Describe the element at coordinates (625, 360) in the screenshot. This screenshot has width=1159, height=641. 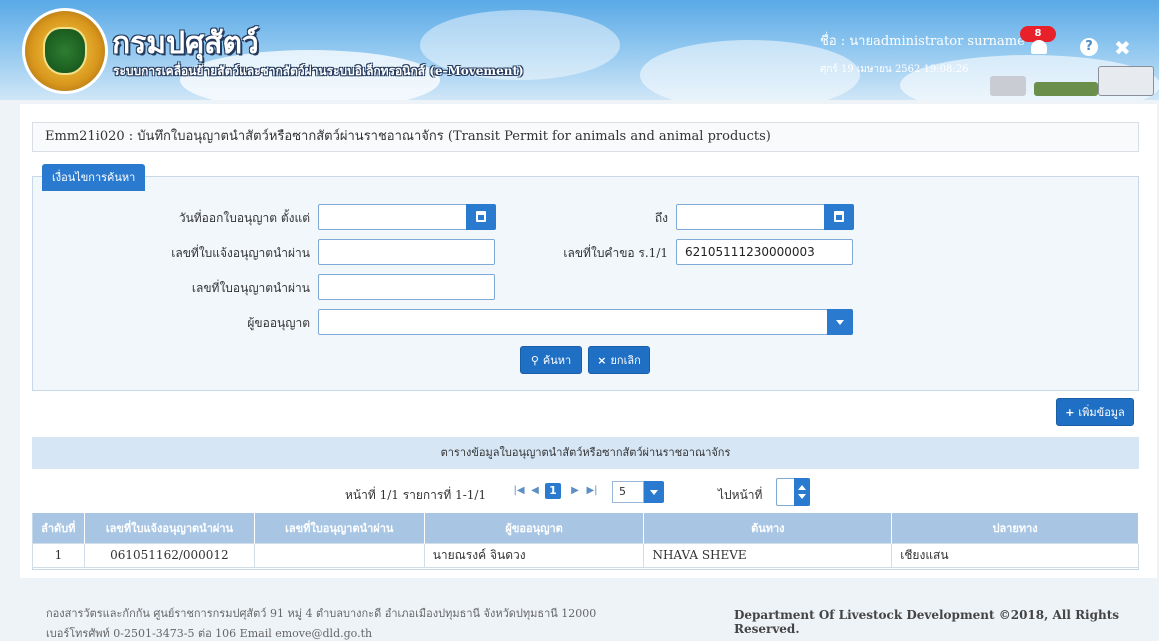
I see `cancel-button-label: ยกเลิก` at that location.